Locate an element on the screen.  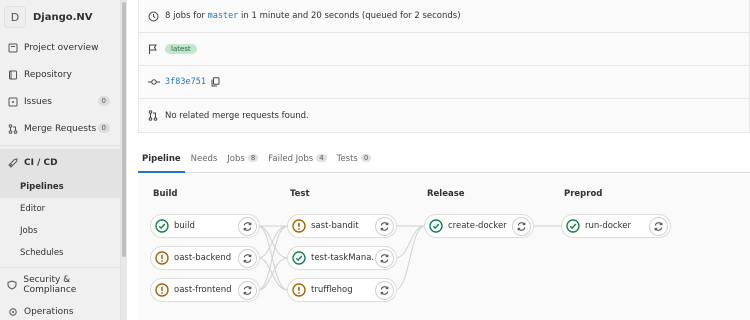
sidebar-subitem-jobs: Jobs is located at coordinates (60, 231).